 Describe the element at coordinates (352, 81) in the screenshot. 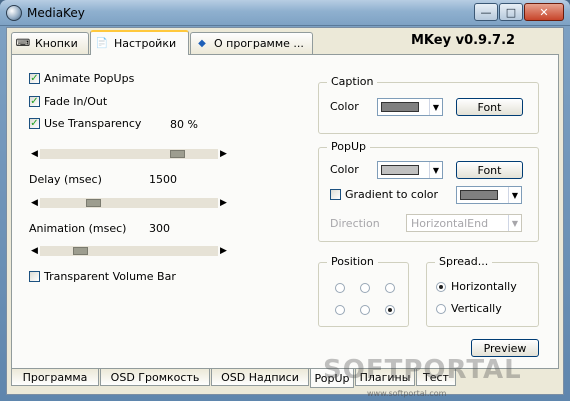

I see `caption-group-title: Caption` at that location.